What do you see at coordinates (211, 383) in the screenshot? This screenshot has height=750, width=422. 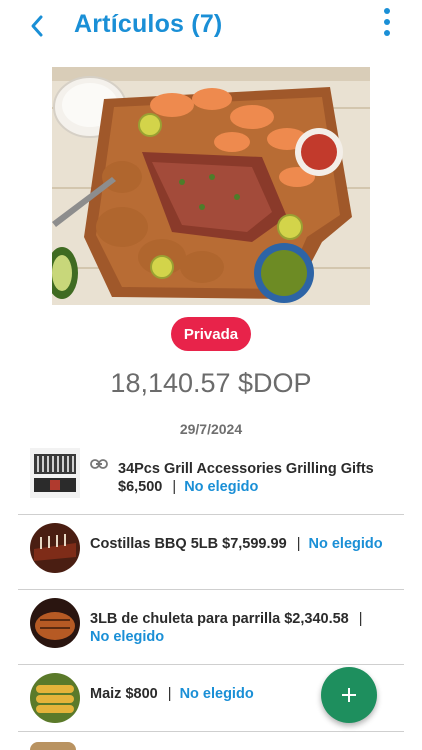 I see `list-total: 18,140.57 $DOP` at bounding box center [211, 383].